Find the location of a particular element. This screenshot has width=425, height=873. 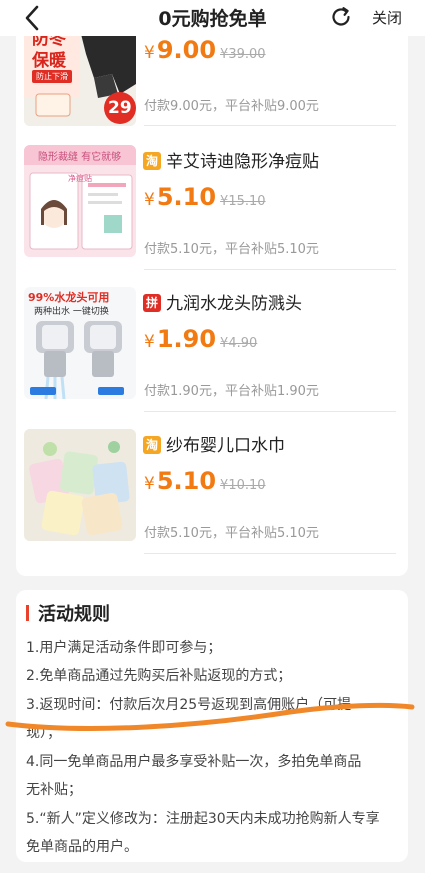

product-title-text: 九润水龙头防溅头 is located at coordinates (234, 304).